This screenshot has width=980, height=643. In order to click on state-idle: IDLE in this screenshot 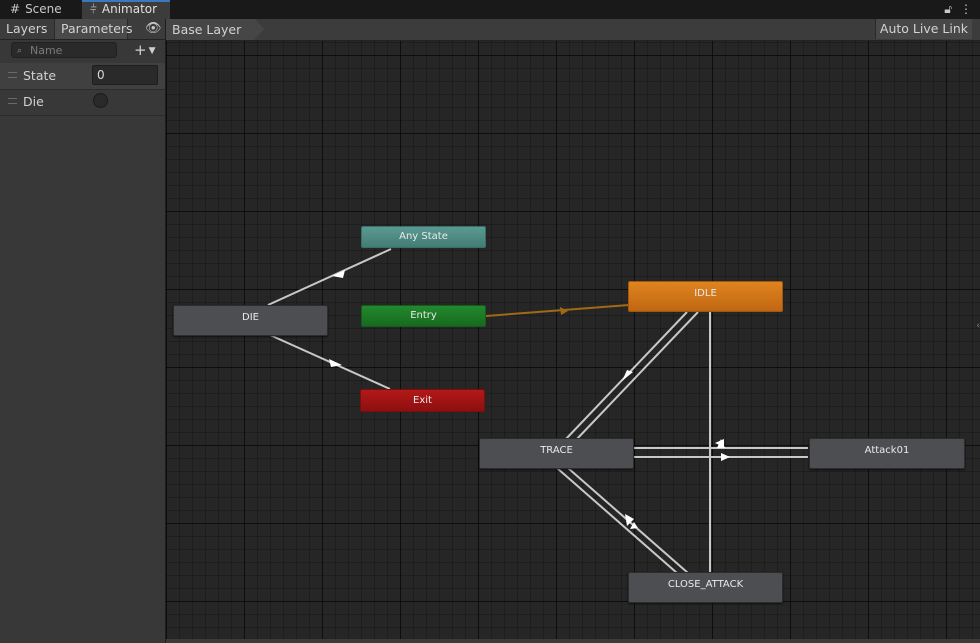, I will do `click(705, 296)`.